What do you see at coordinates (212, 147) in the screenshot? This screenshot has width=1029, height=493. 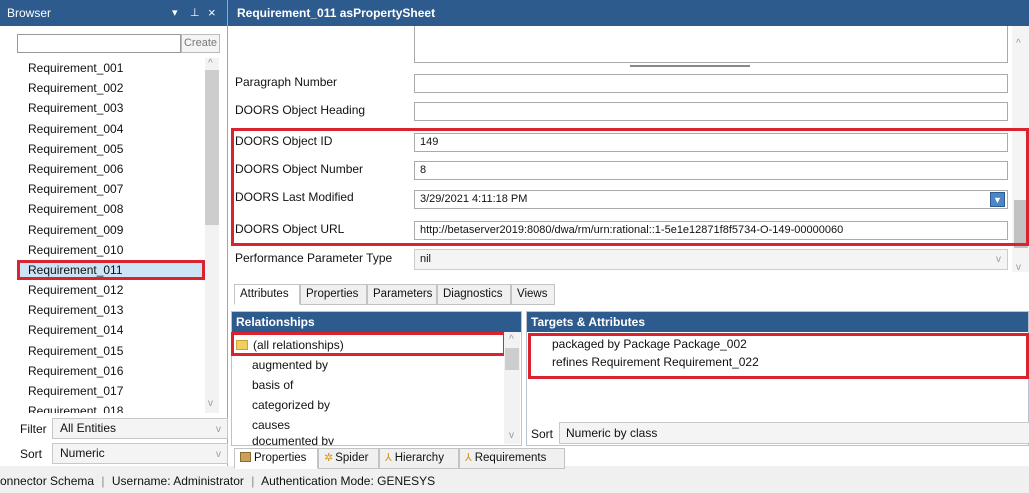 I see `list-scroll-thumb` at bounding box center [212, 147].